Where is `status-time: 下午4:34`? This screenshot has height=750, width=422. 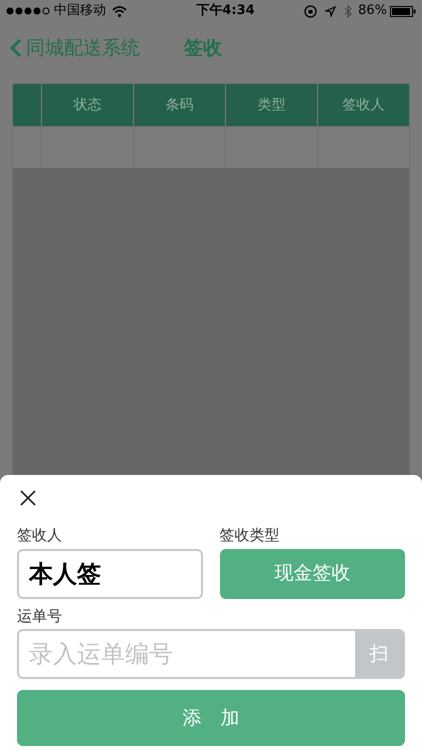 status-time: 下午4:34 is located at coordinates (225, 11).